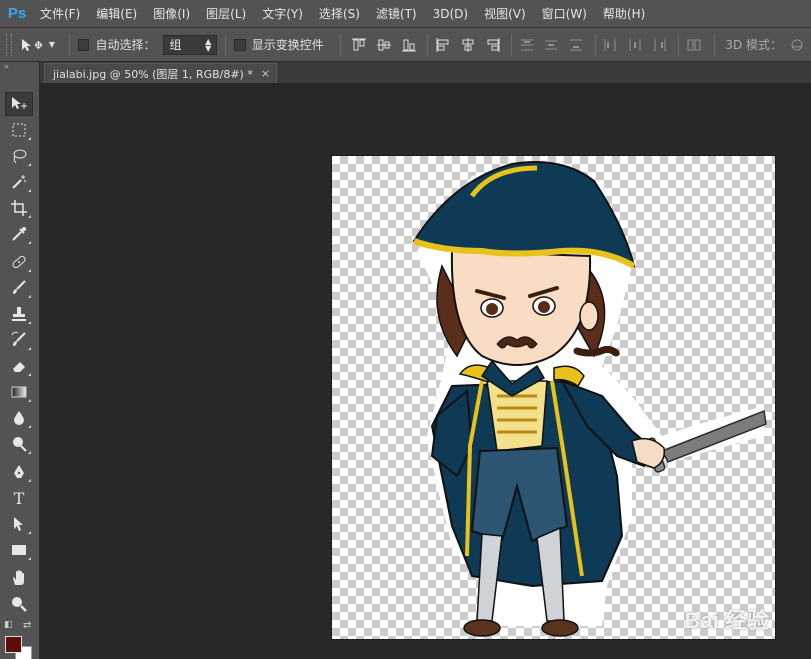 This screenshot has width=811, height=659. I want to click on pen-icon, so click(19, 471).